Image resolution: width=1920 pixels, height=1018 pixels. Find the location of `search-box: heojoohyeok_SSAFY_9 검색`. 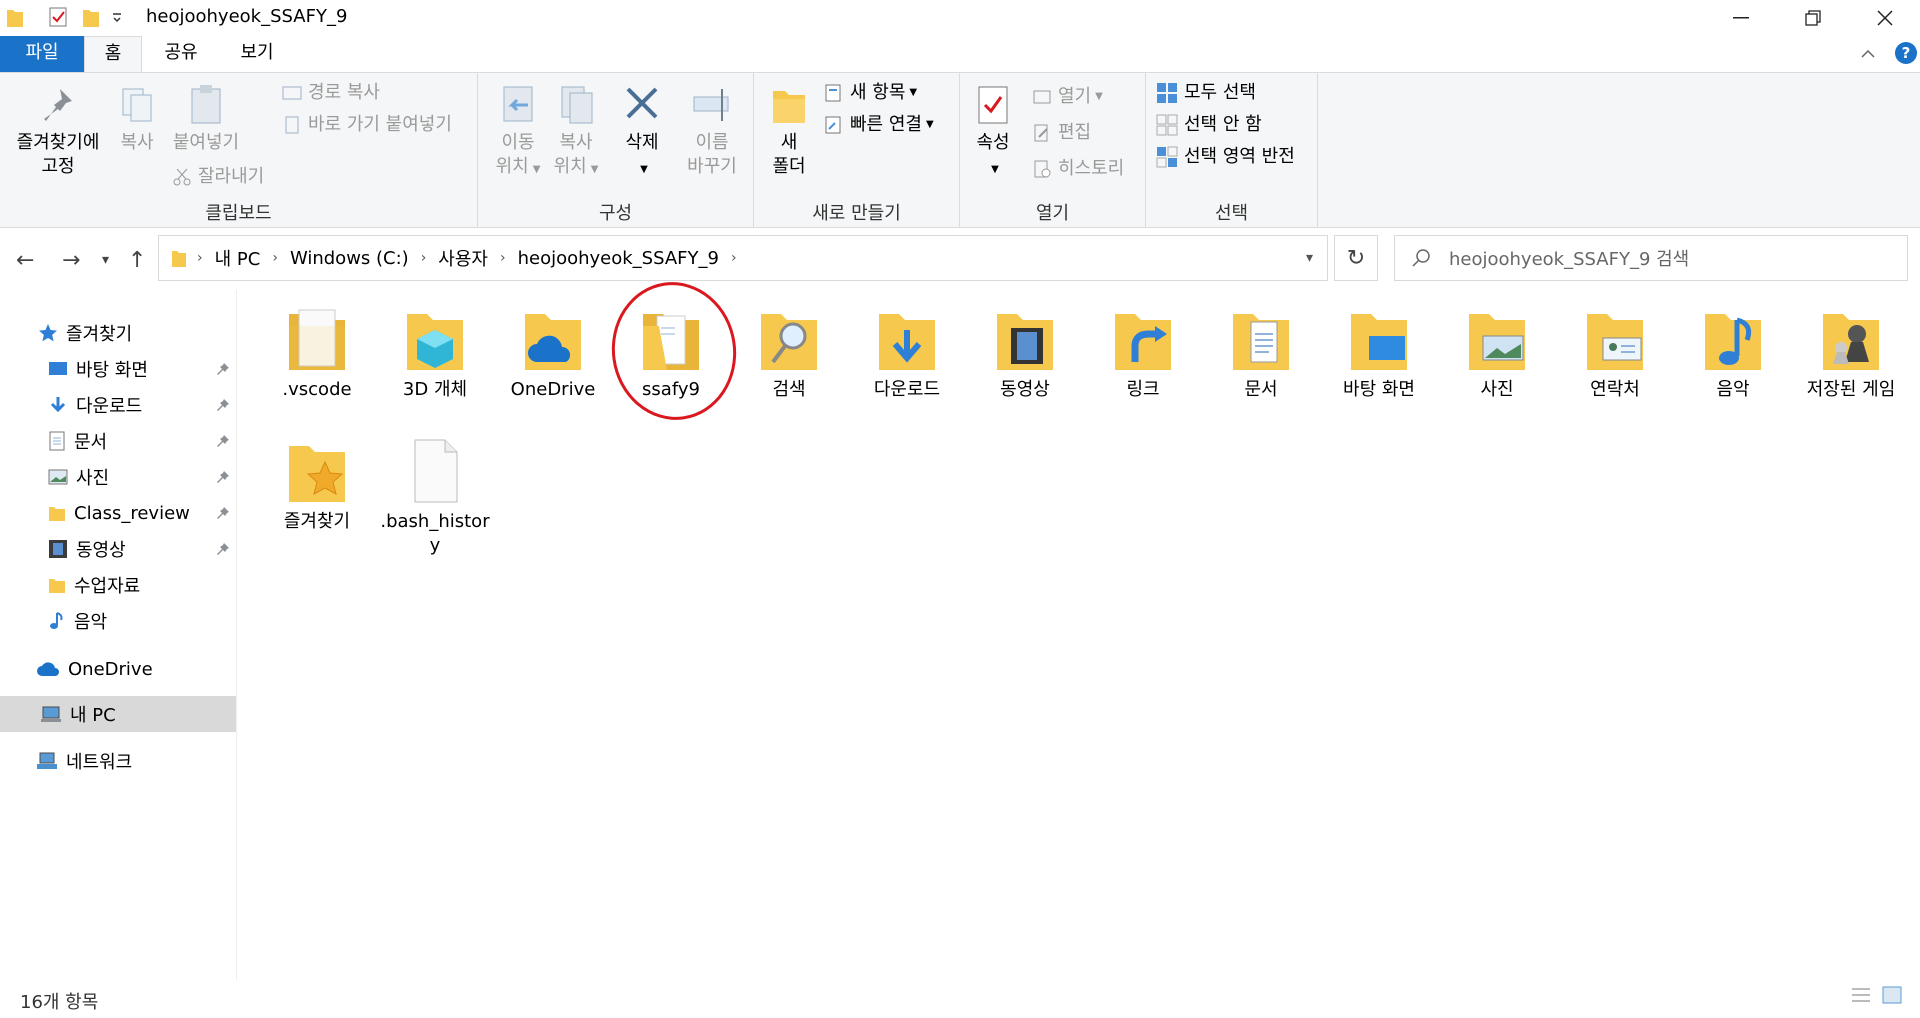

search-box: heojoohyeok_SSAFY_9 검색 is located at coordinates (1651, 258).